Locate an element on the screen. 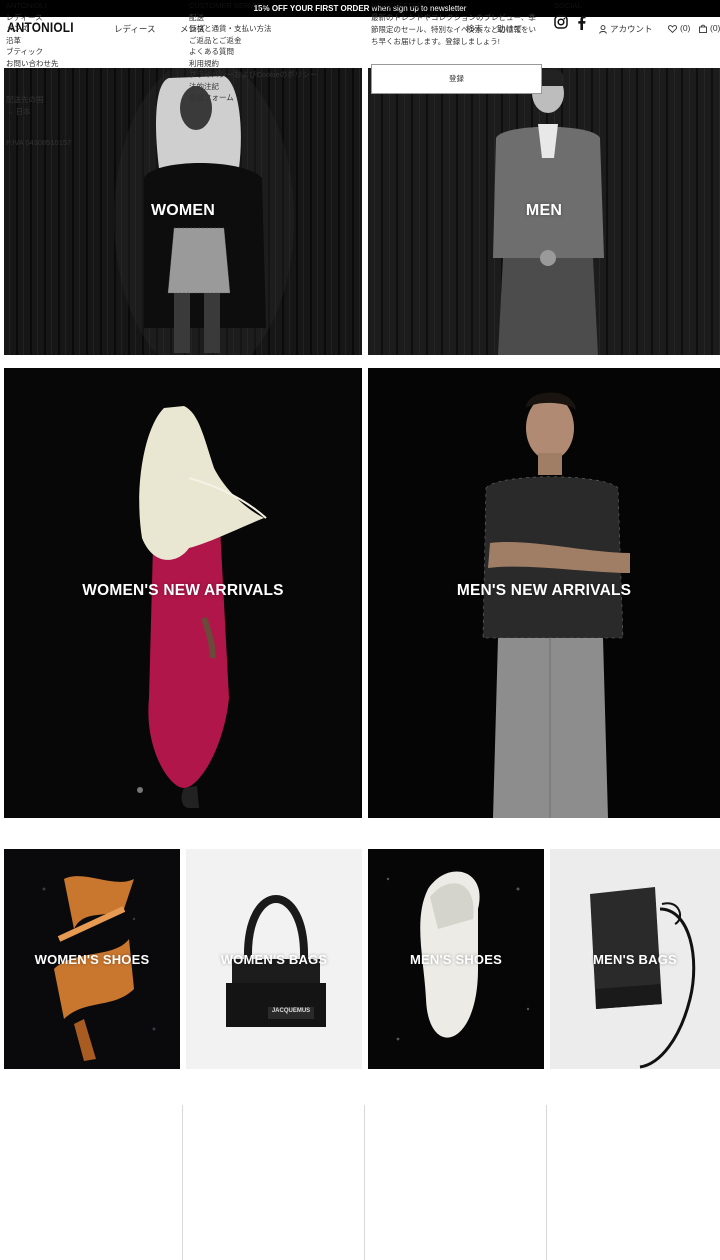 This screenshot has height=1260, width=720. footer-link: レディース is located at coordinates (91, 18).